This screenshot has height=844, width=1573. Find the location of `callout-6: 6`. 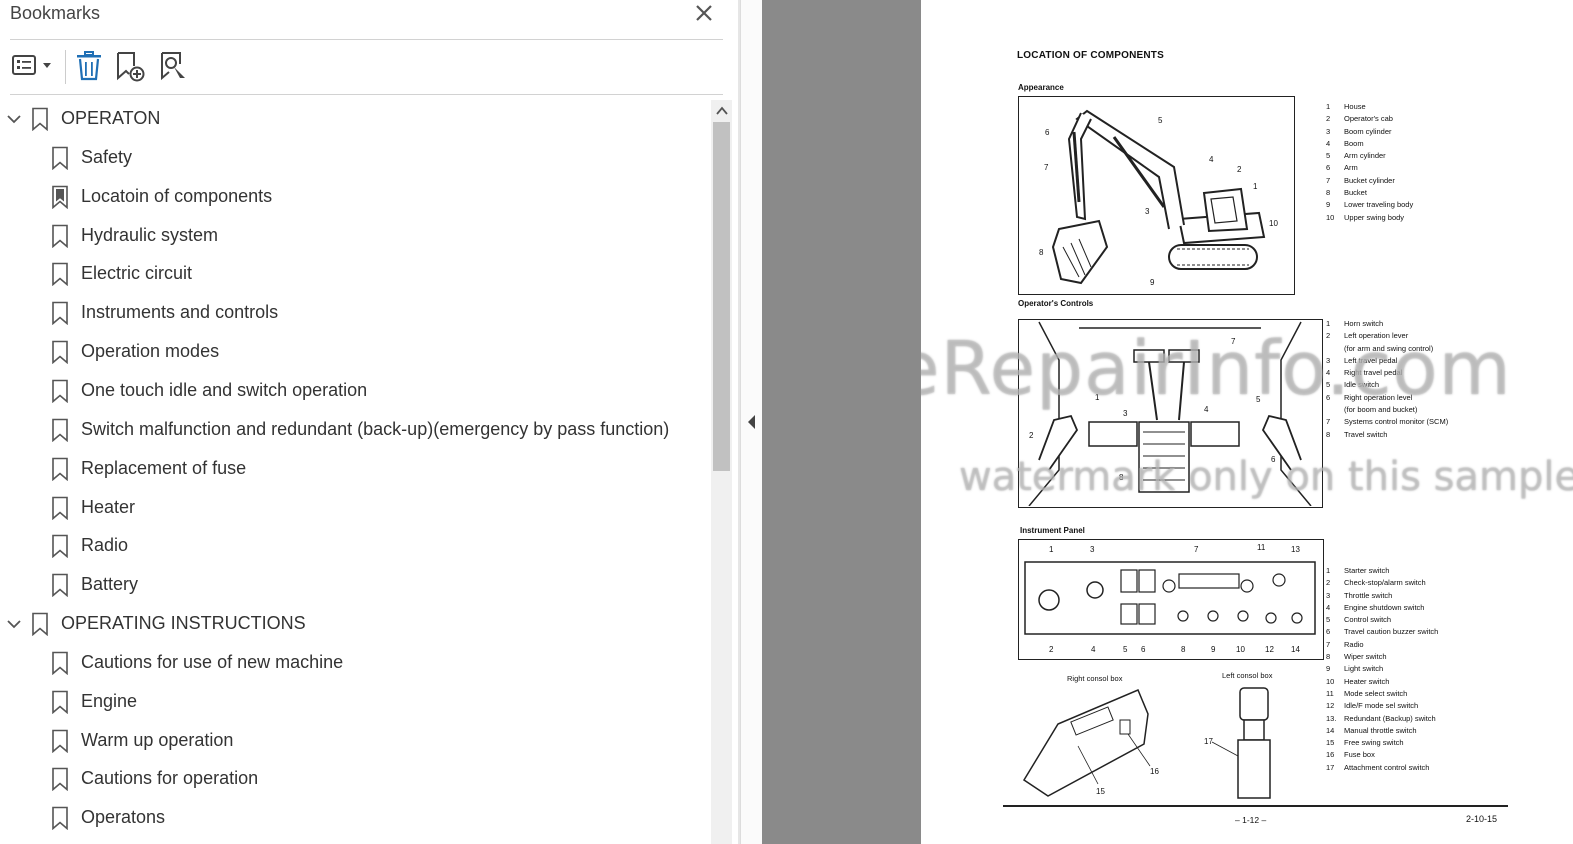

callout-6: 6 is located at coordinates (1047, 132).